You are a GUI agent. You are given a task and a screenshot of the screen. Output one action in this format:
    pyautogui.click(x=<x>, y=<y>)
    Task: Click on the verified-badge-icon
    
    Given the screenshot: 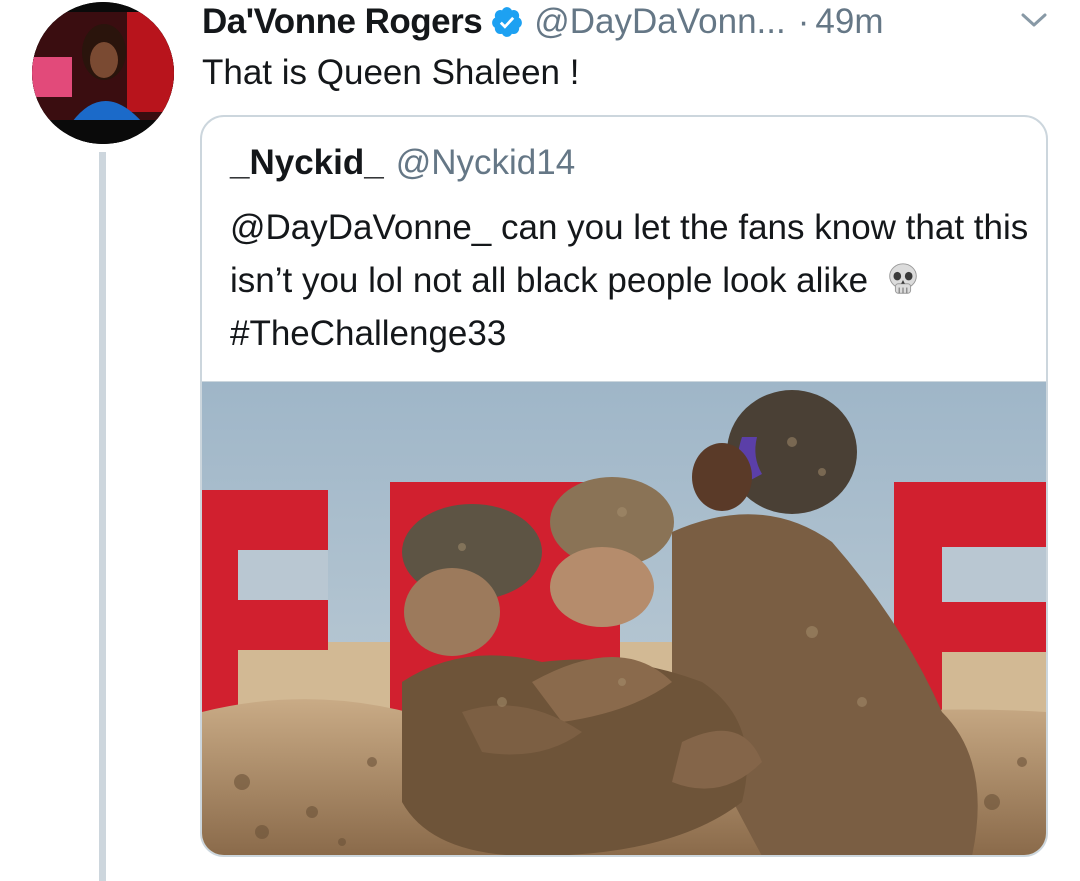 What is the action you would take?
    pyautogui.click(x=507, y=22)
    